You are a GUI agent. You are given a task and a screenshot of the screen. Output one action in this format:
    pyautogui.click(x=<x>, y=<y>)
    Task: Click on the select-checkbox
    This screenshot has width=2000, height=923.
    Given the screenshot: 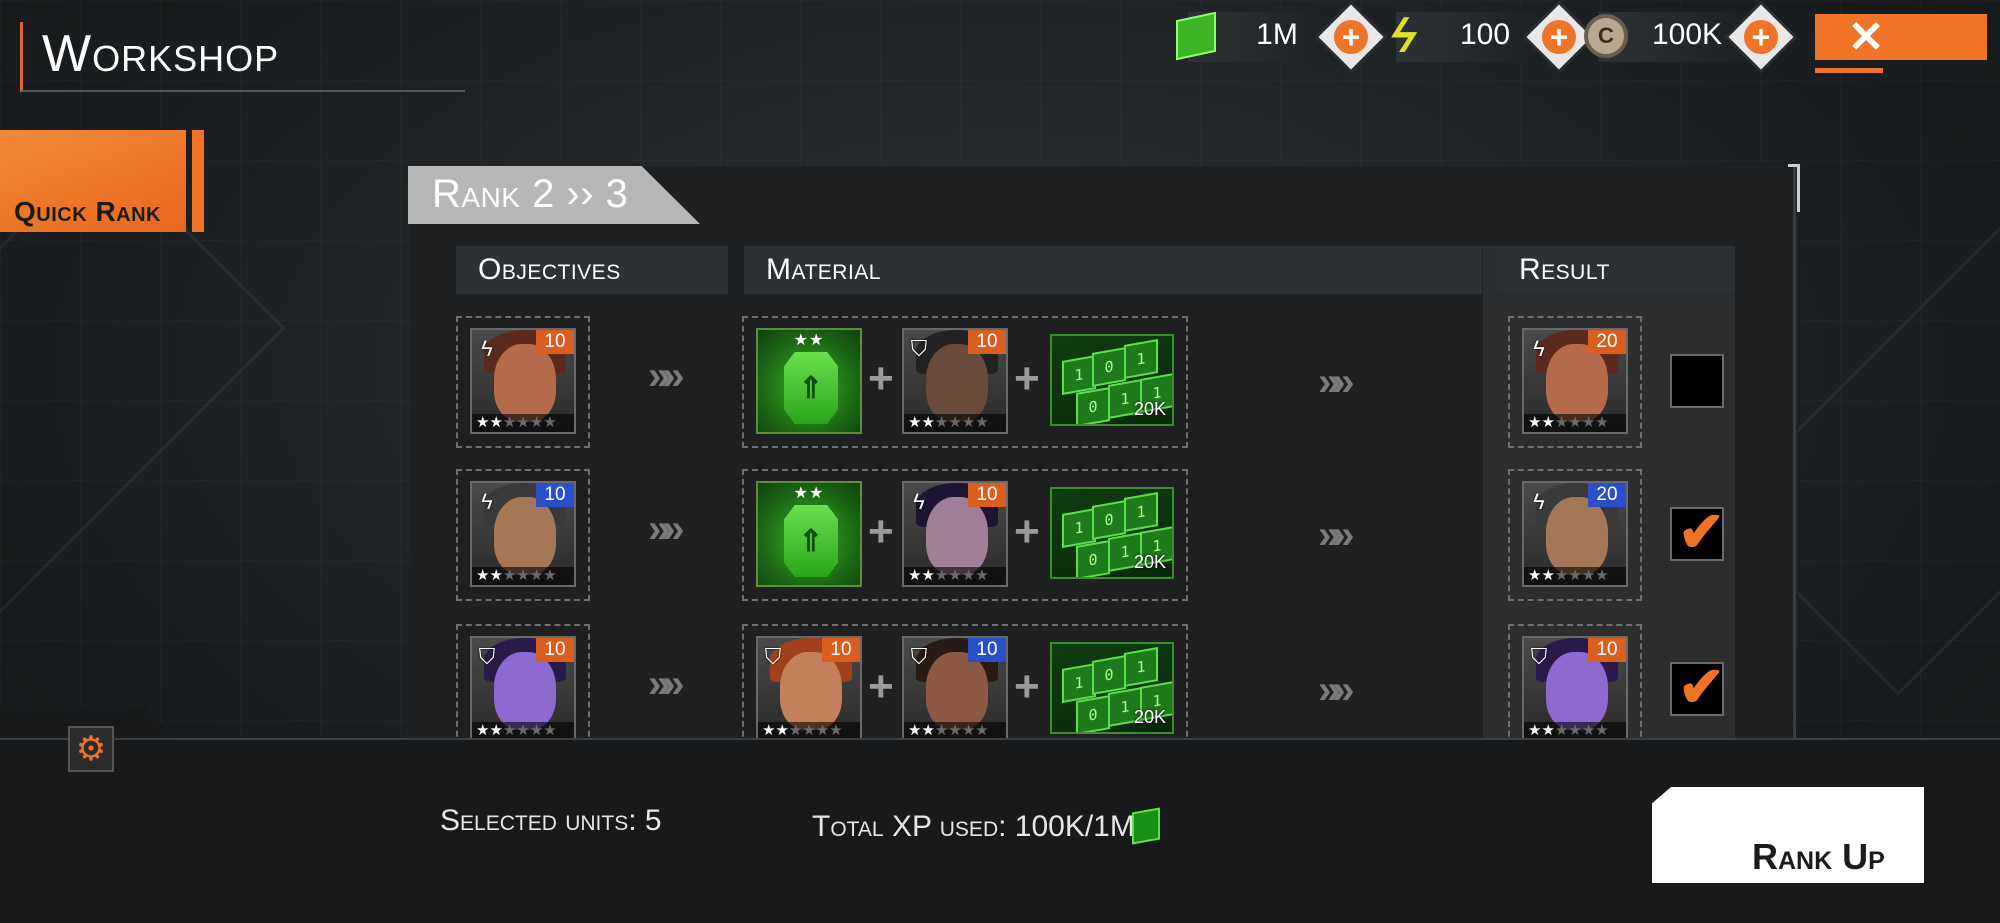 What is the action you would take?
    pyautogui.click(x=1697, y=381)
    